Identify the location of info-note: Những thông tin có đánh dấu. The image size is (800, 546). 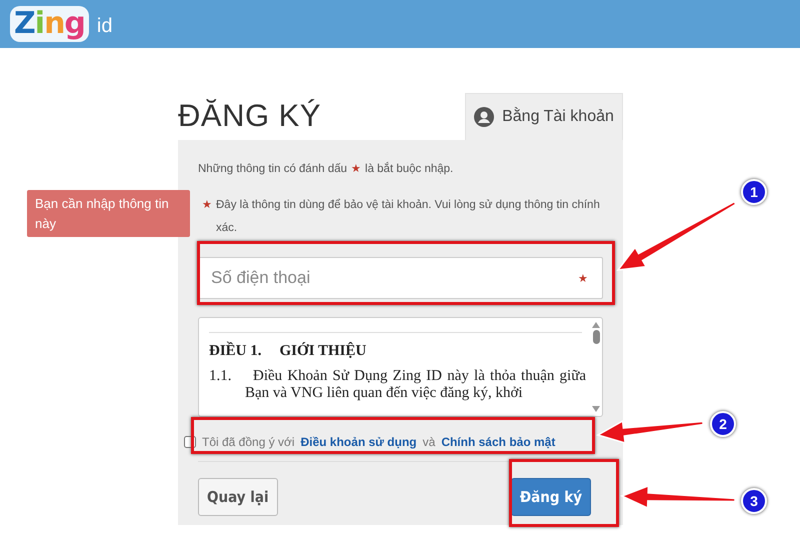
(273, 169).